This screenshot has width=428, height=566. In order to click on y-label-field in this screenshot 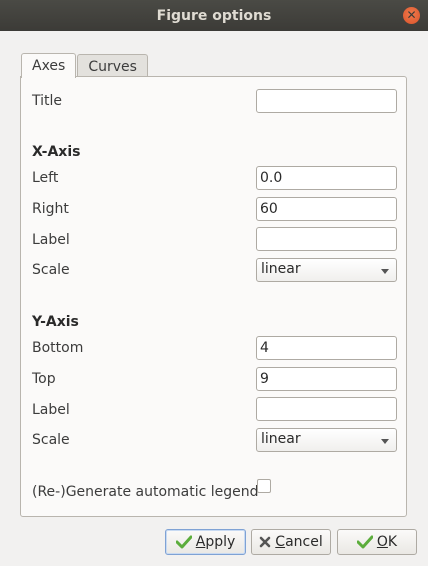, I will do `click(326, 409)`.